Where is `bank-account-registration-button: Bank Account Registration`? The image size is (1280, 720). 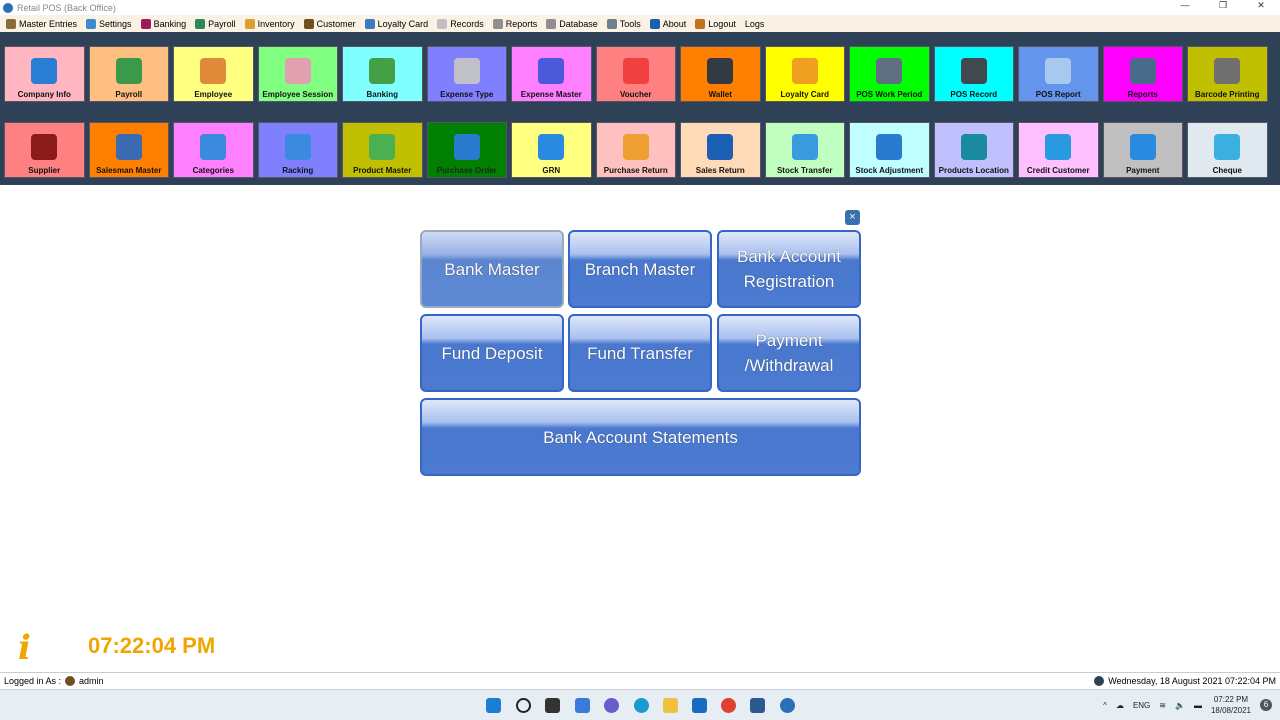 bank-account-registration-button: Bank Account Registration is located at coordinates (789, 269).